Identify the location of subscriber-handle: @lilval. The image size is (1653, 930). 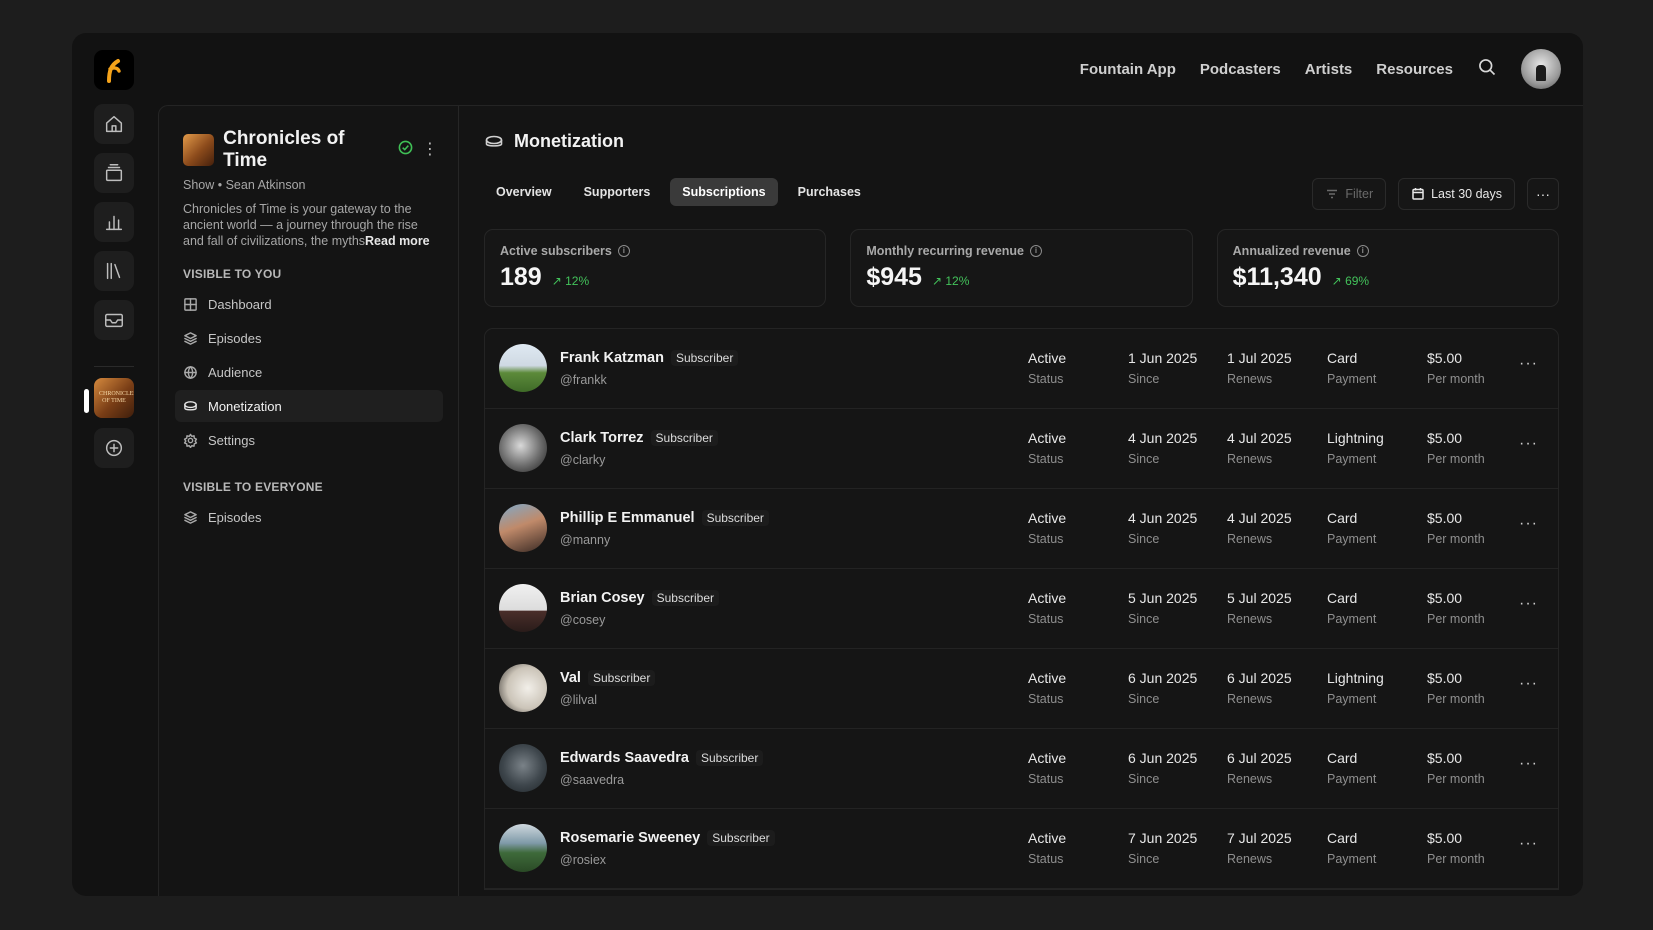
(578, 700).